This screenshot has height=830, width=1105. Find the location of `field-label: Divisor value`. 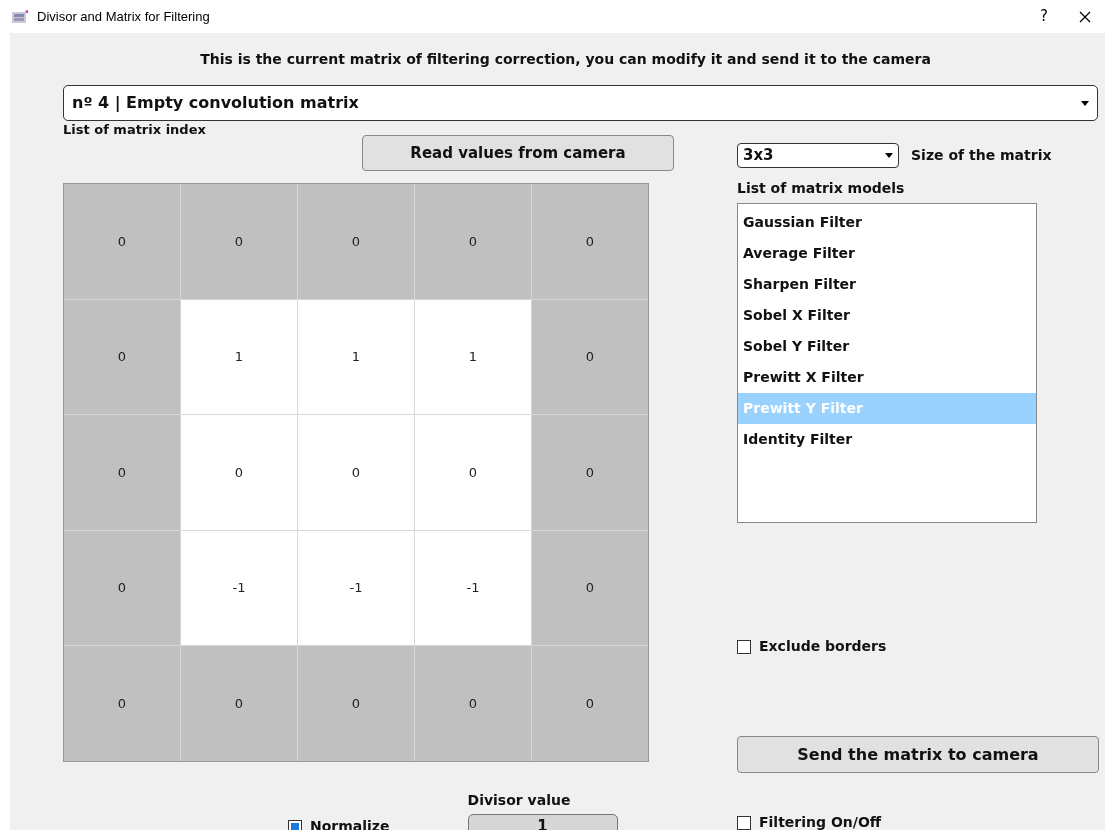

field-label: Divisor value is located at coordinates (519, 800).